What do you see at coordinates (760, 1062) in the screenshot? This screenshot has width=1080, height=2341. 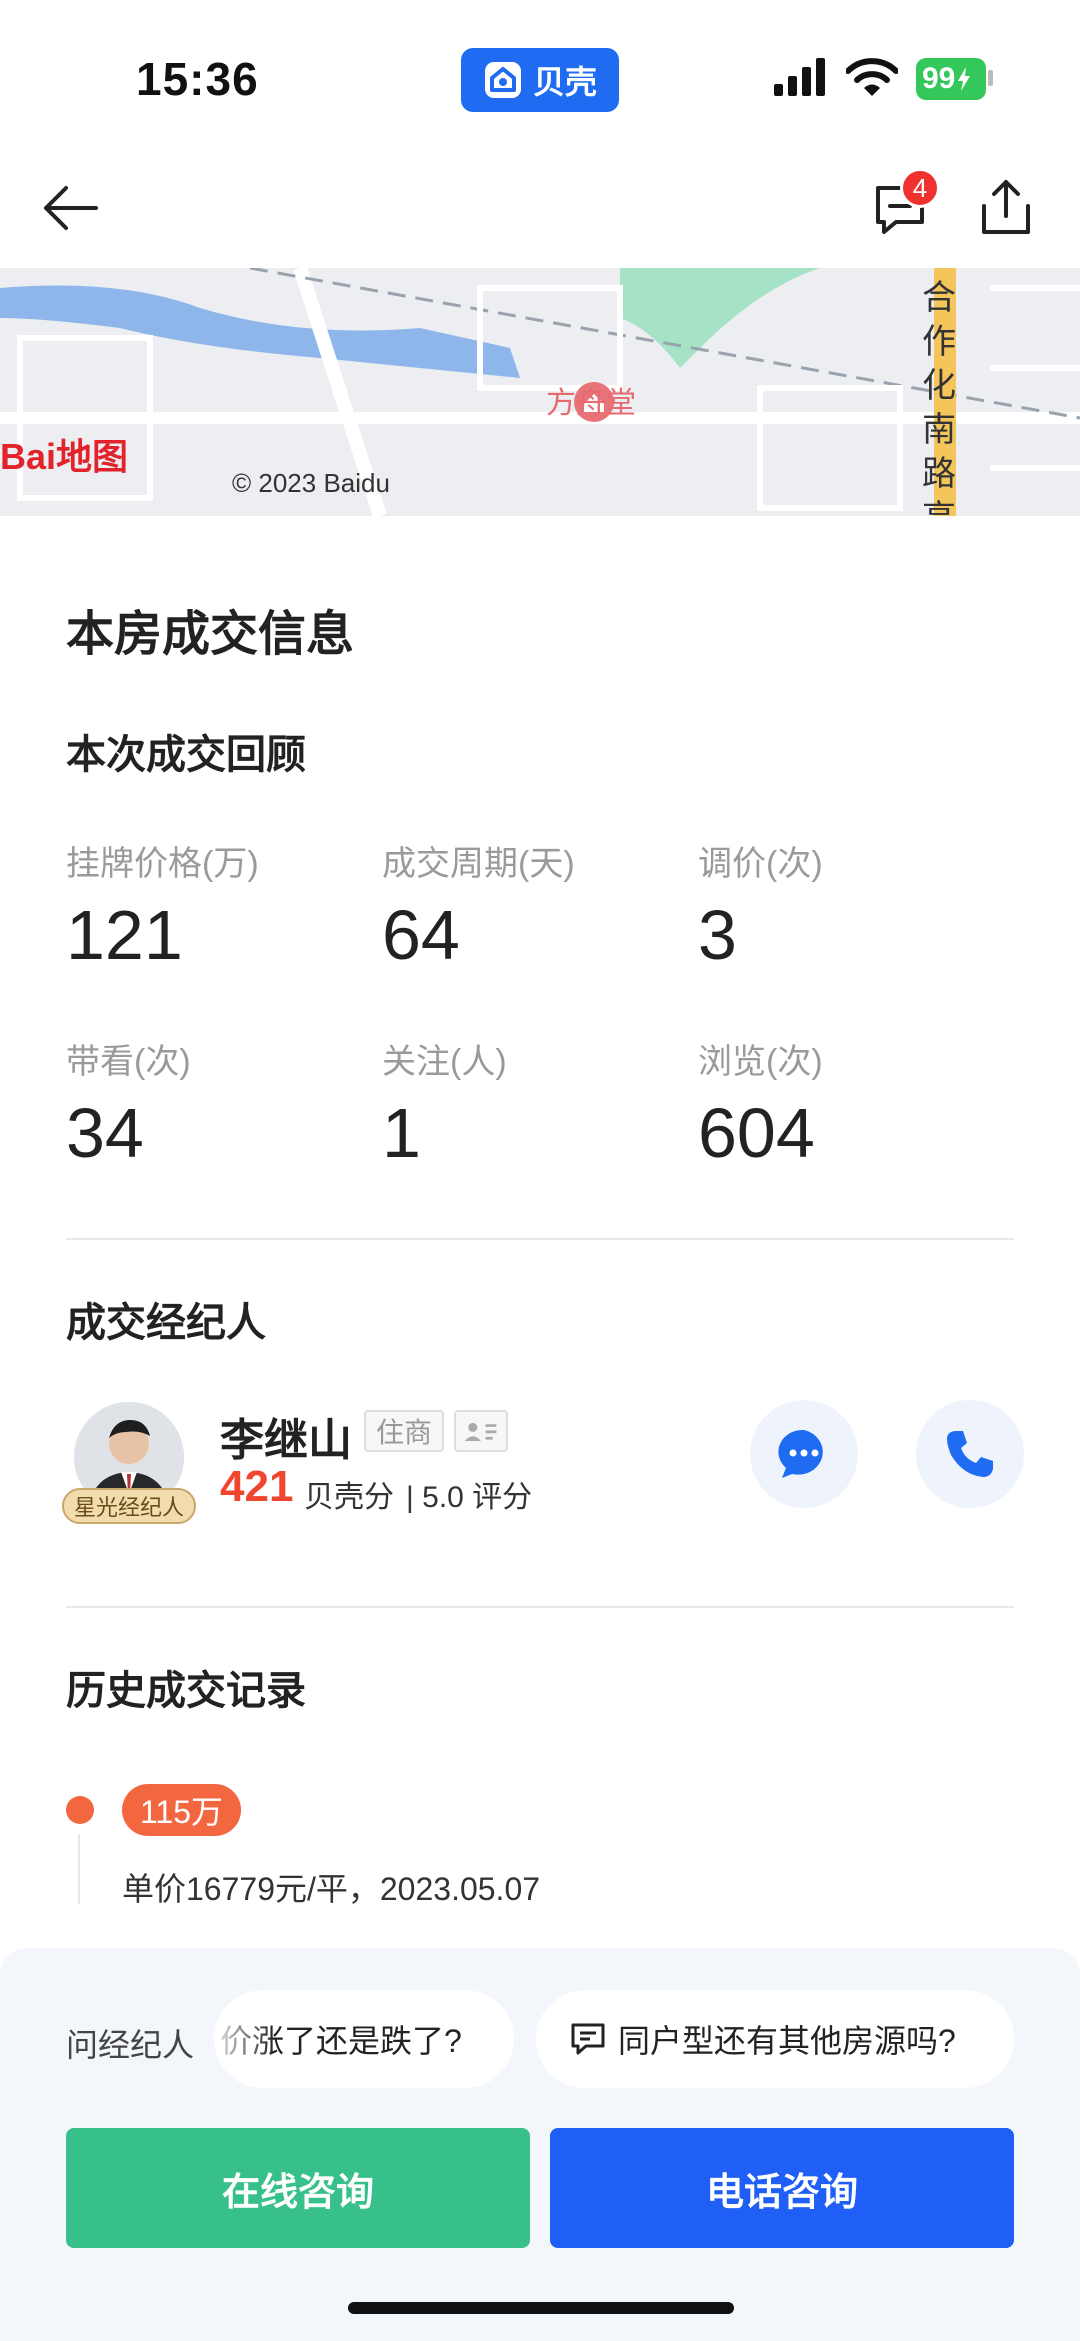 I see `stat-label: 浏览(次)` at bounding box center [760, 1062].